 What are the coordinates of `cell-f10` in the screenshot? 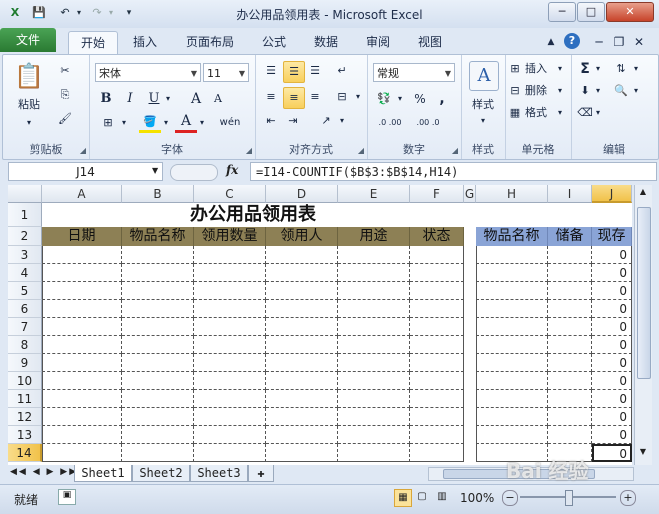 It's located at (437, 381).